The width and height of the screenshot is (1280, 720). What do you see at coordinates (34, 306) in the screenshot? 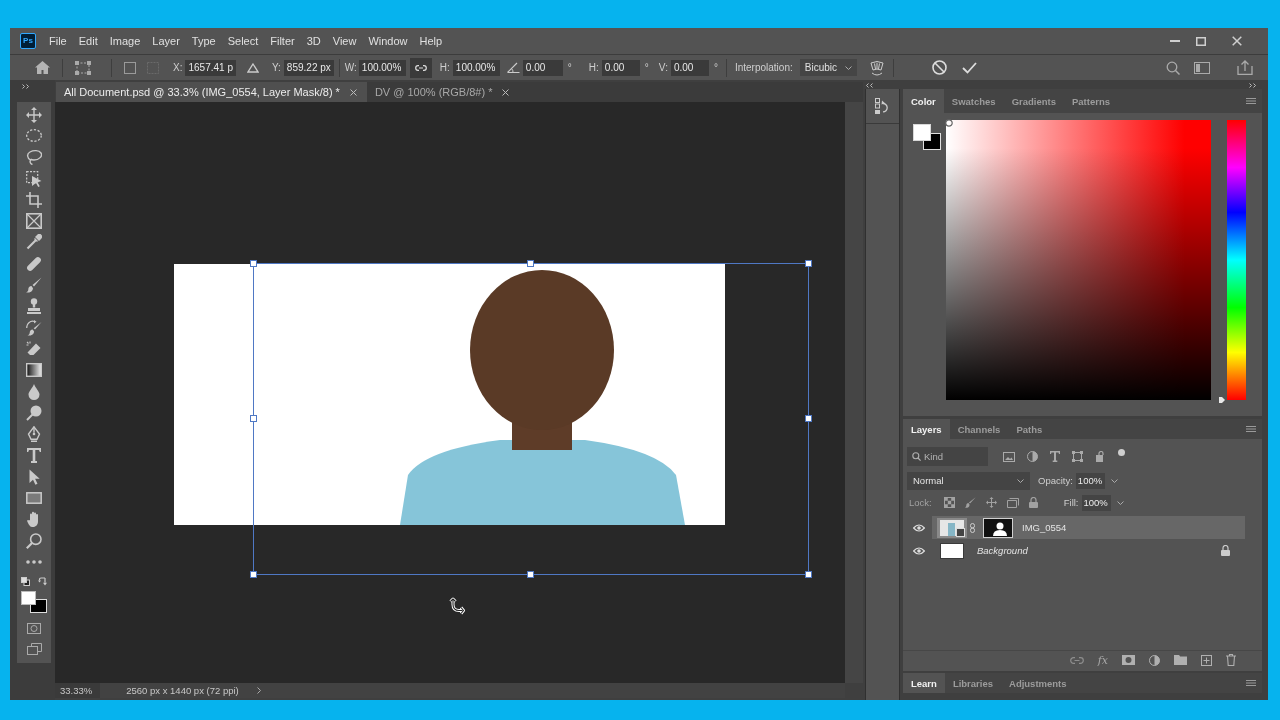
I see `stamp-icon` at bounding box center [34, 306].